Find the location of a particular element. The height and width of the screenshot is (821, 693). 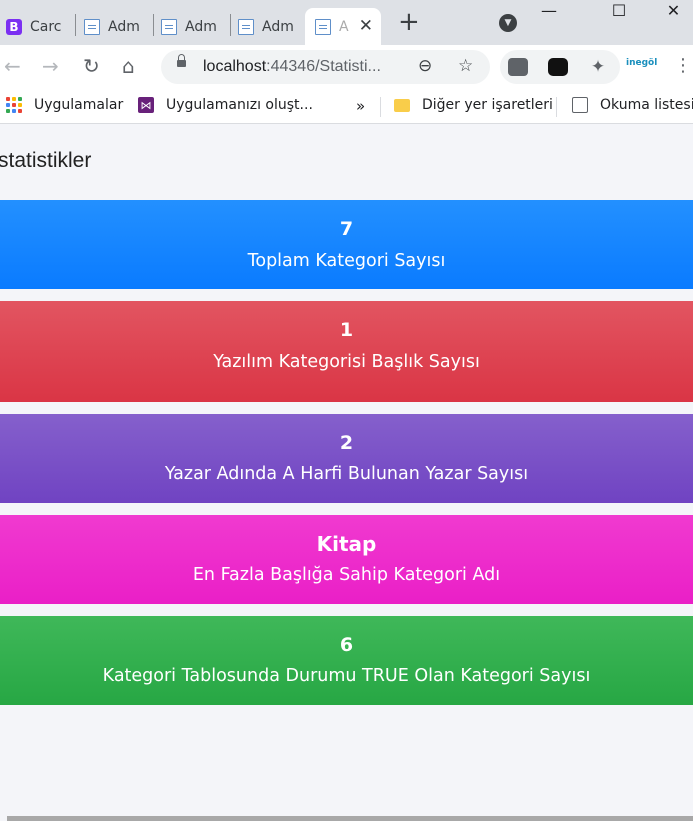

bookmark-other: Diğer yer işaretleri is located at coordinates (473, 105).